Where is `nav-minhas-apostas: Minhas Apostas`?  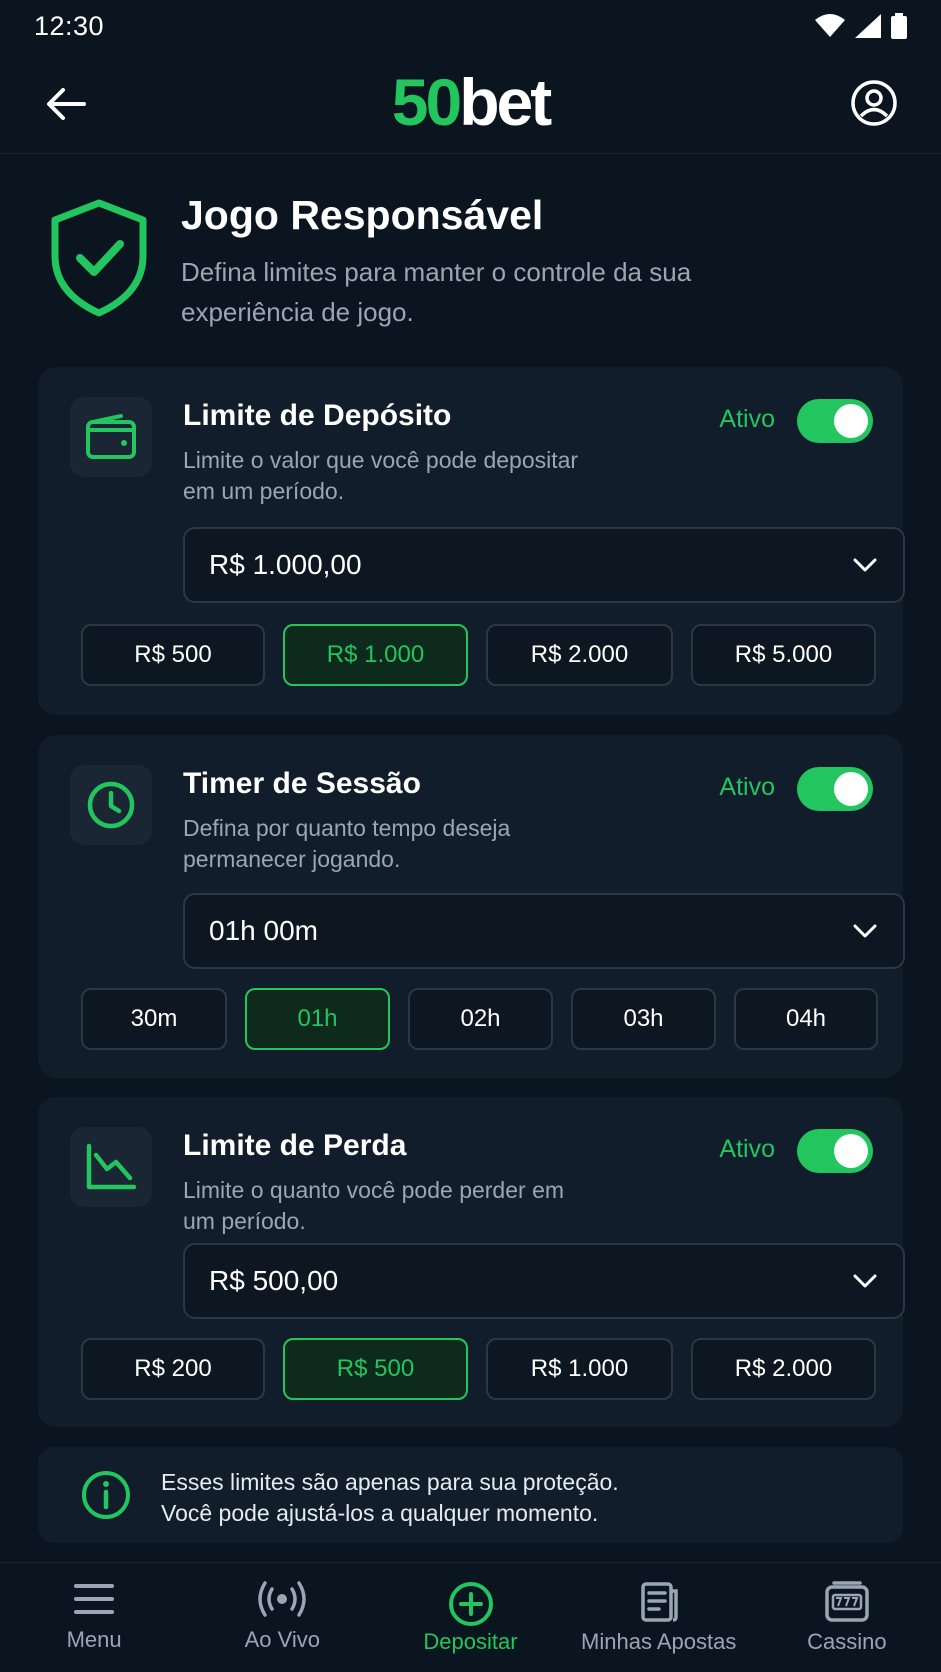 nav-minhas-apostas: Minhas Apostas is located at coordinates (659, 1617).